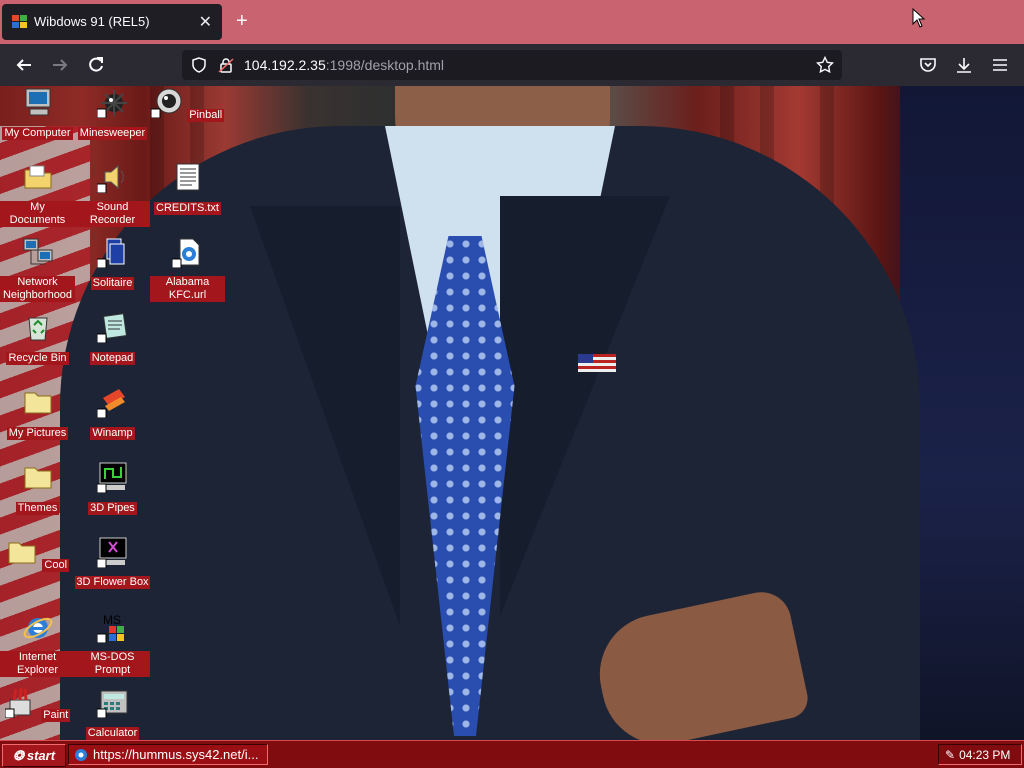 The height and width of the screenshot is (768, 1024). I want to click on icon-label: Solitaire, so click(112, 283).